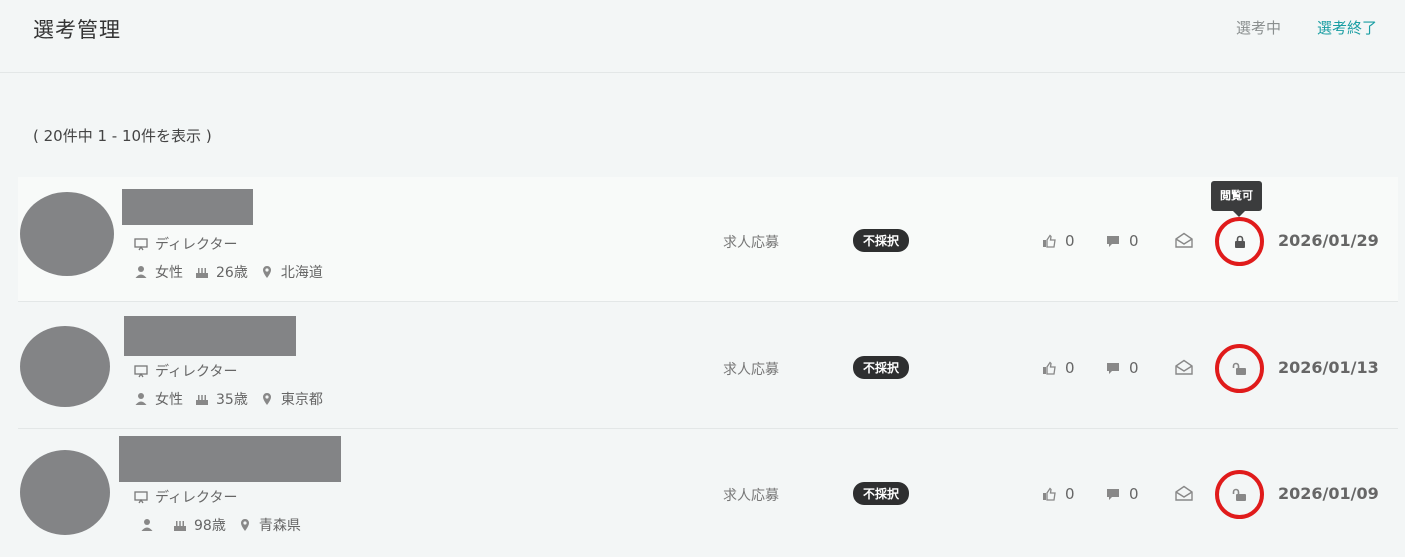 The image size is (1405, 557). I want to click on lock-closed-icon, so click(1239, 241).